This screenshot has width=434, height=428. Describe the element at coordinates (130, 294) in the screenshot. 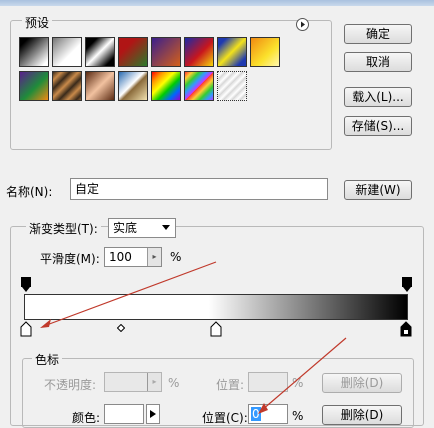

I see `annotation-arrow-to-left-stop` at that location.